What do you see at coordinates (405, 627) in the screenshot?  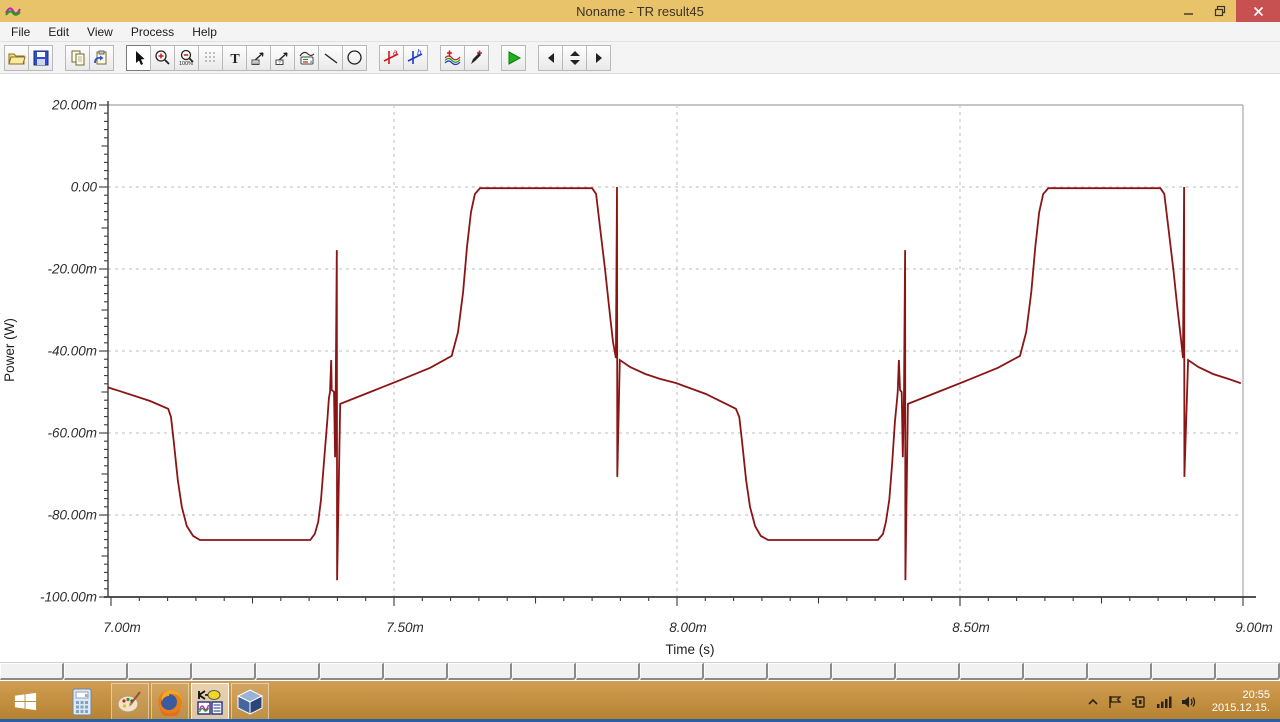 I see `svg-text: 7.50m` at bounding box center [405, 627].